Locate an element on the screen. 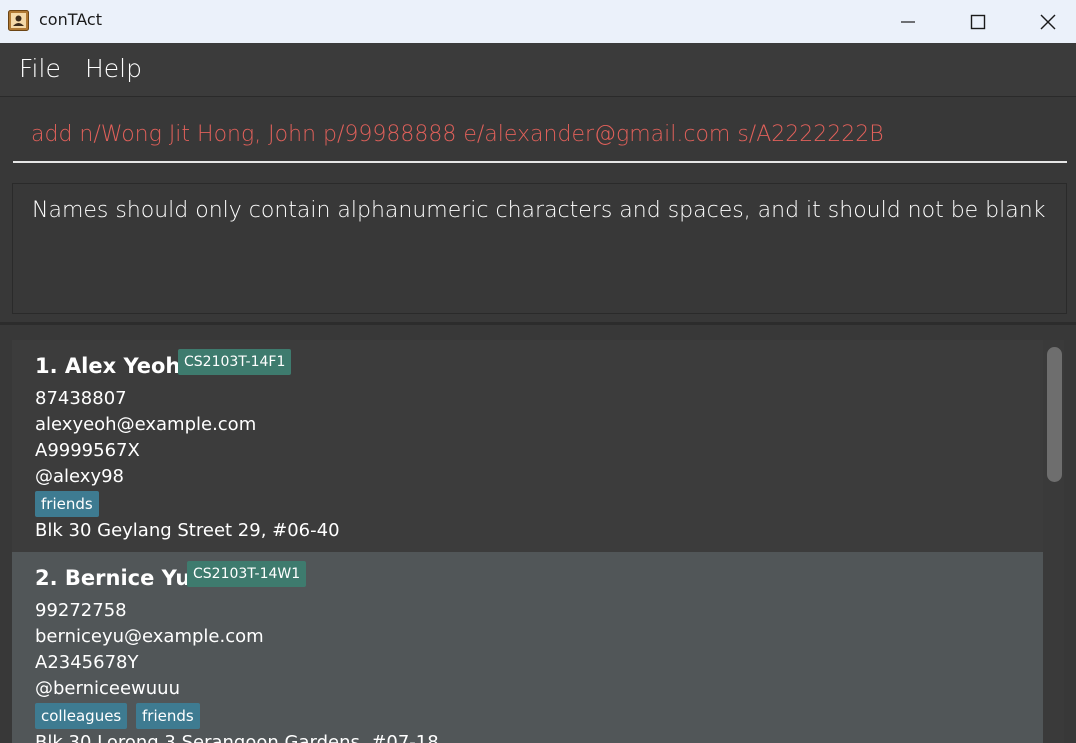 Image resolution: width=1076 pixels, height=743 pixels. close-icon is located at coordinates (1048, 21).